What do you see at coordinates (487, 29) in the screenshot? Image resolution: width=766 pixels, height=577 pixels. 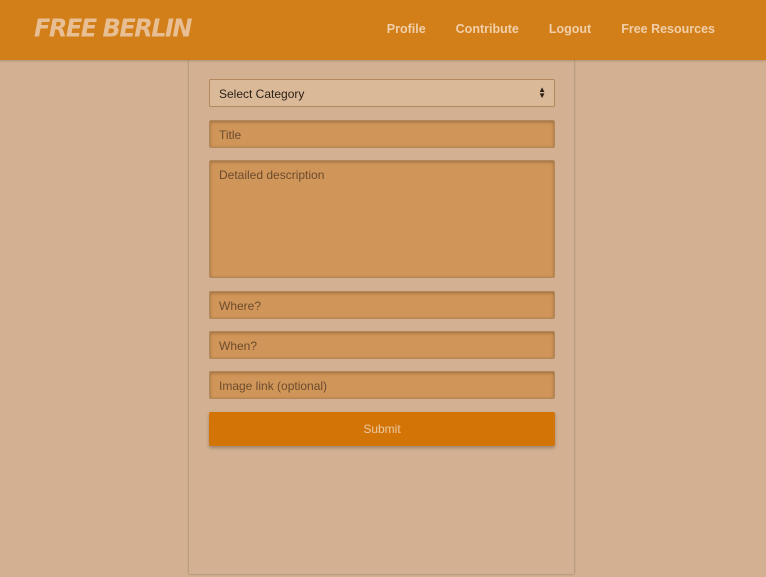 I see `nav-link-contribute: Contribute` at bounding box center [487, 29].